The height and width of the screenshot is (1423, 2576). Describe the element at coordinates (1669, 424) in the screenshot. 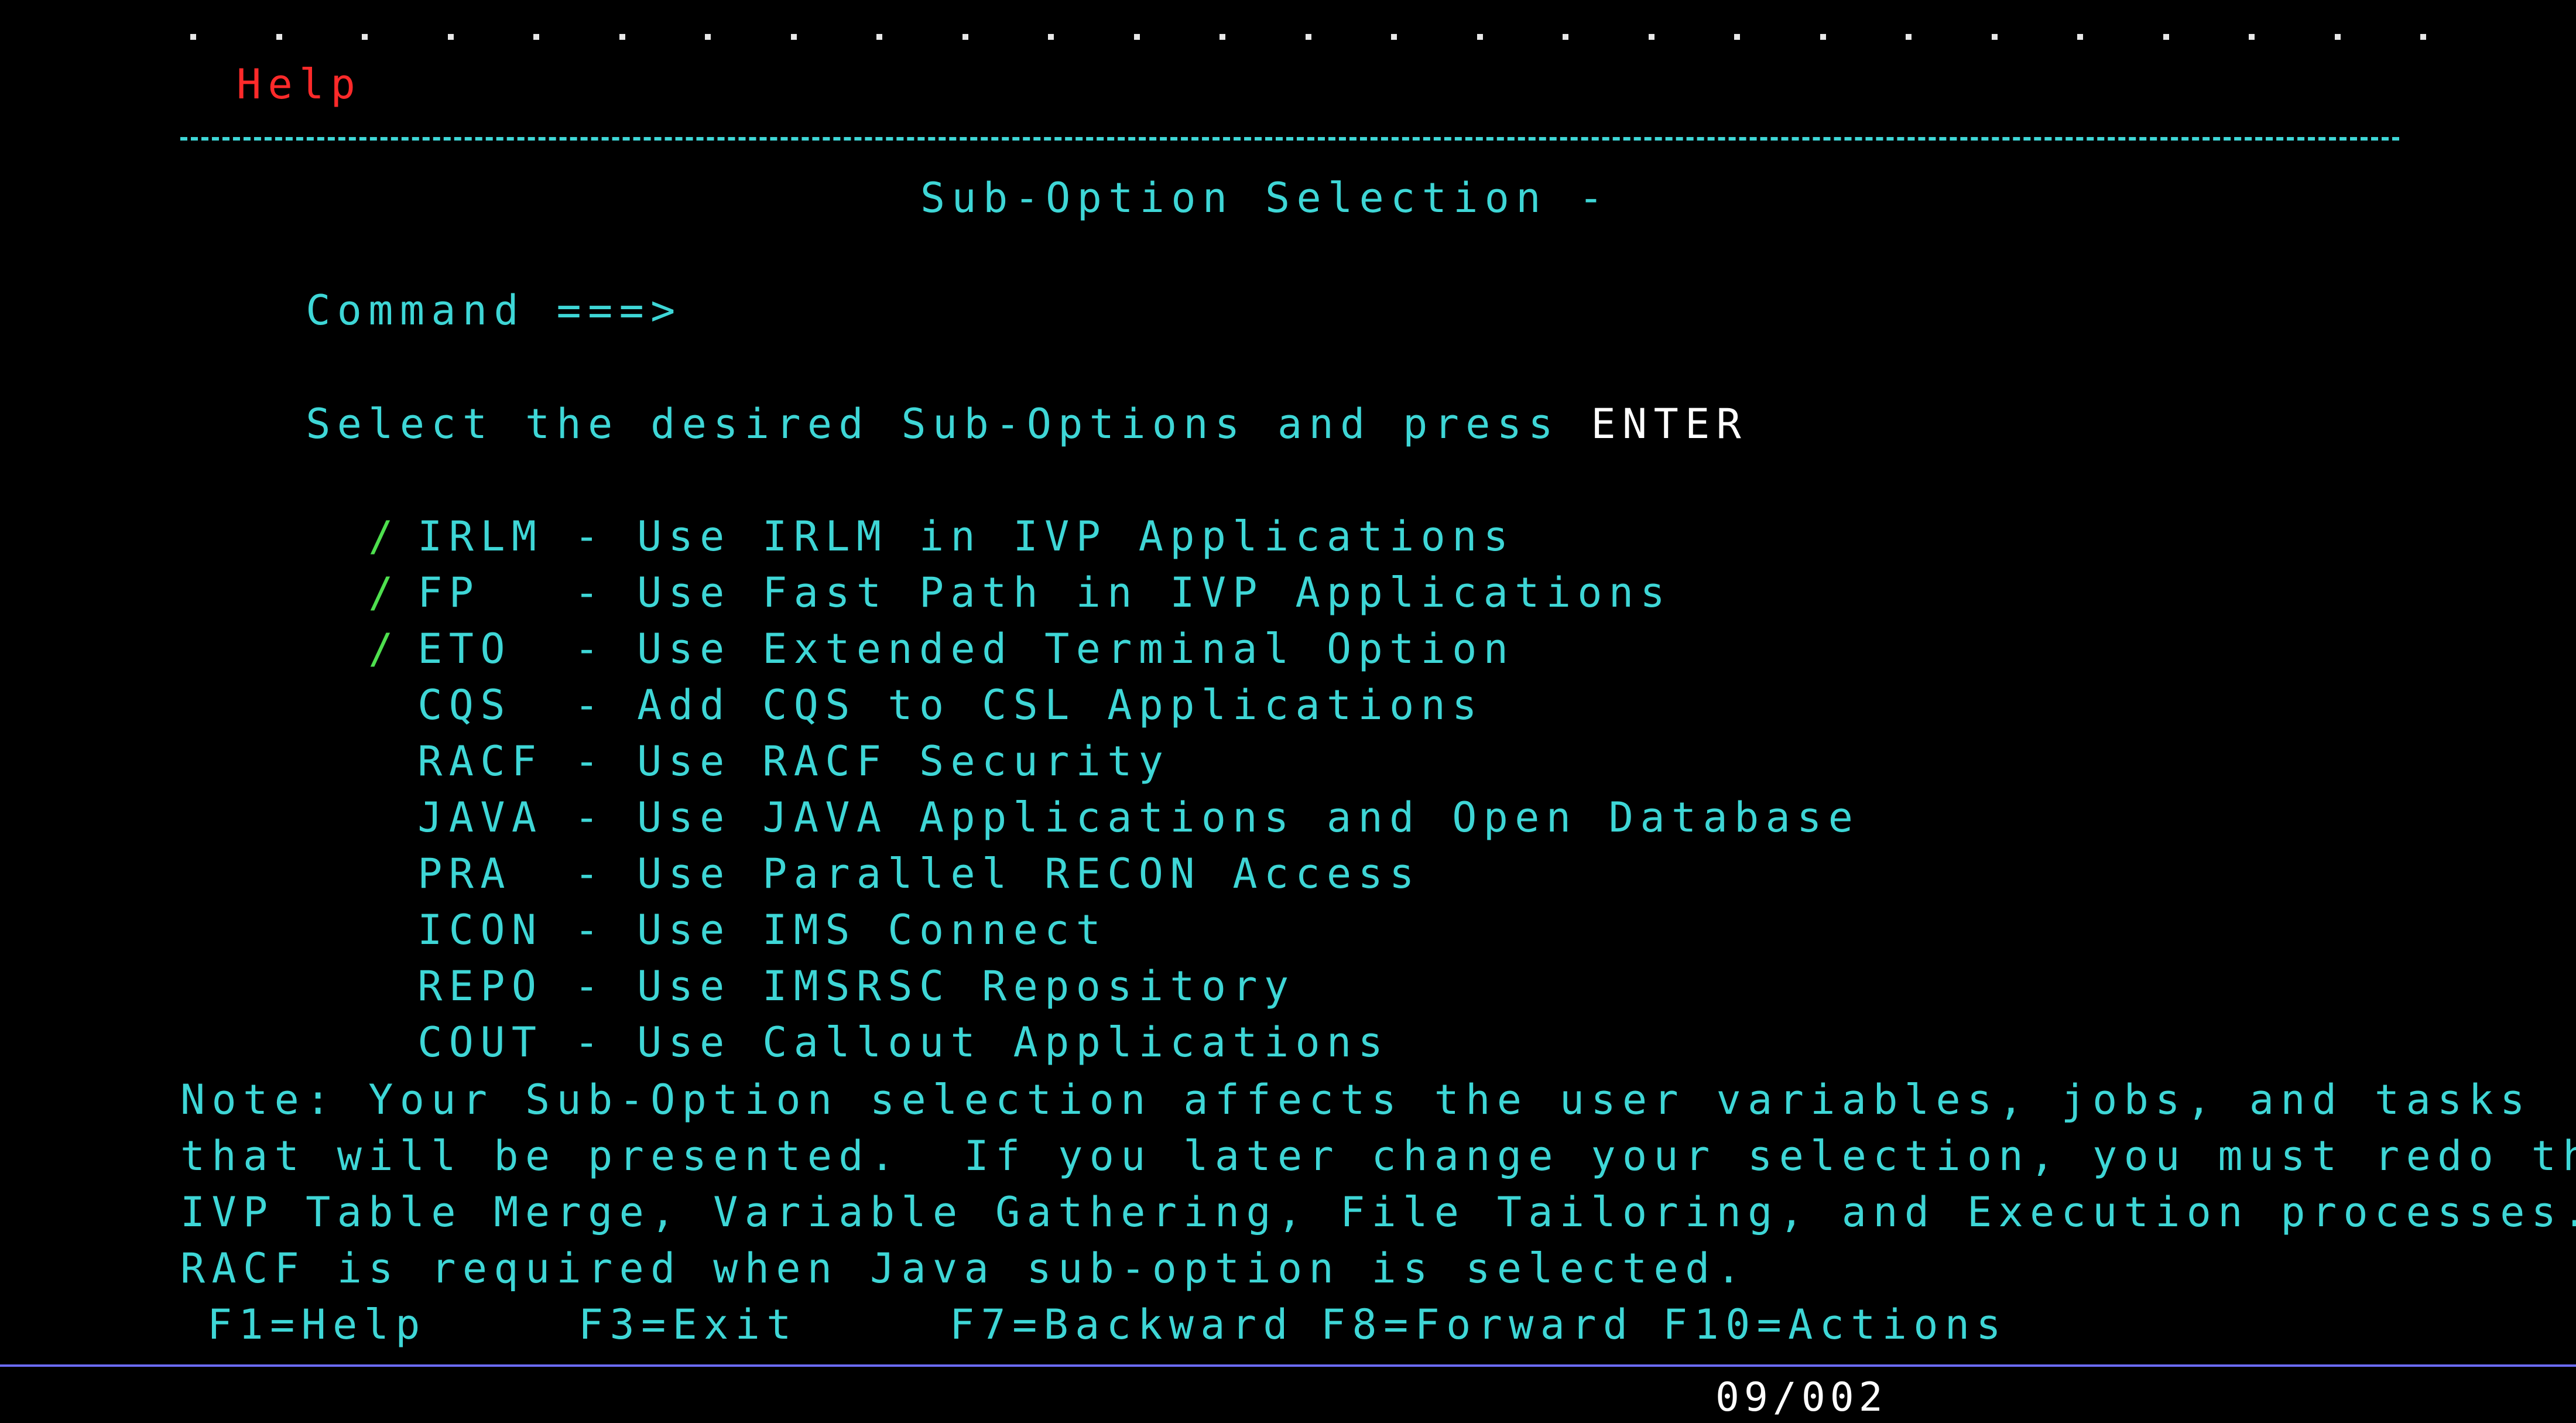

I see `enter-key-label: ENTER` at that location.